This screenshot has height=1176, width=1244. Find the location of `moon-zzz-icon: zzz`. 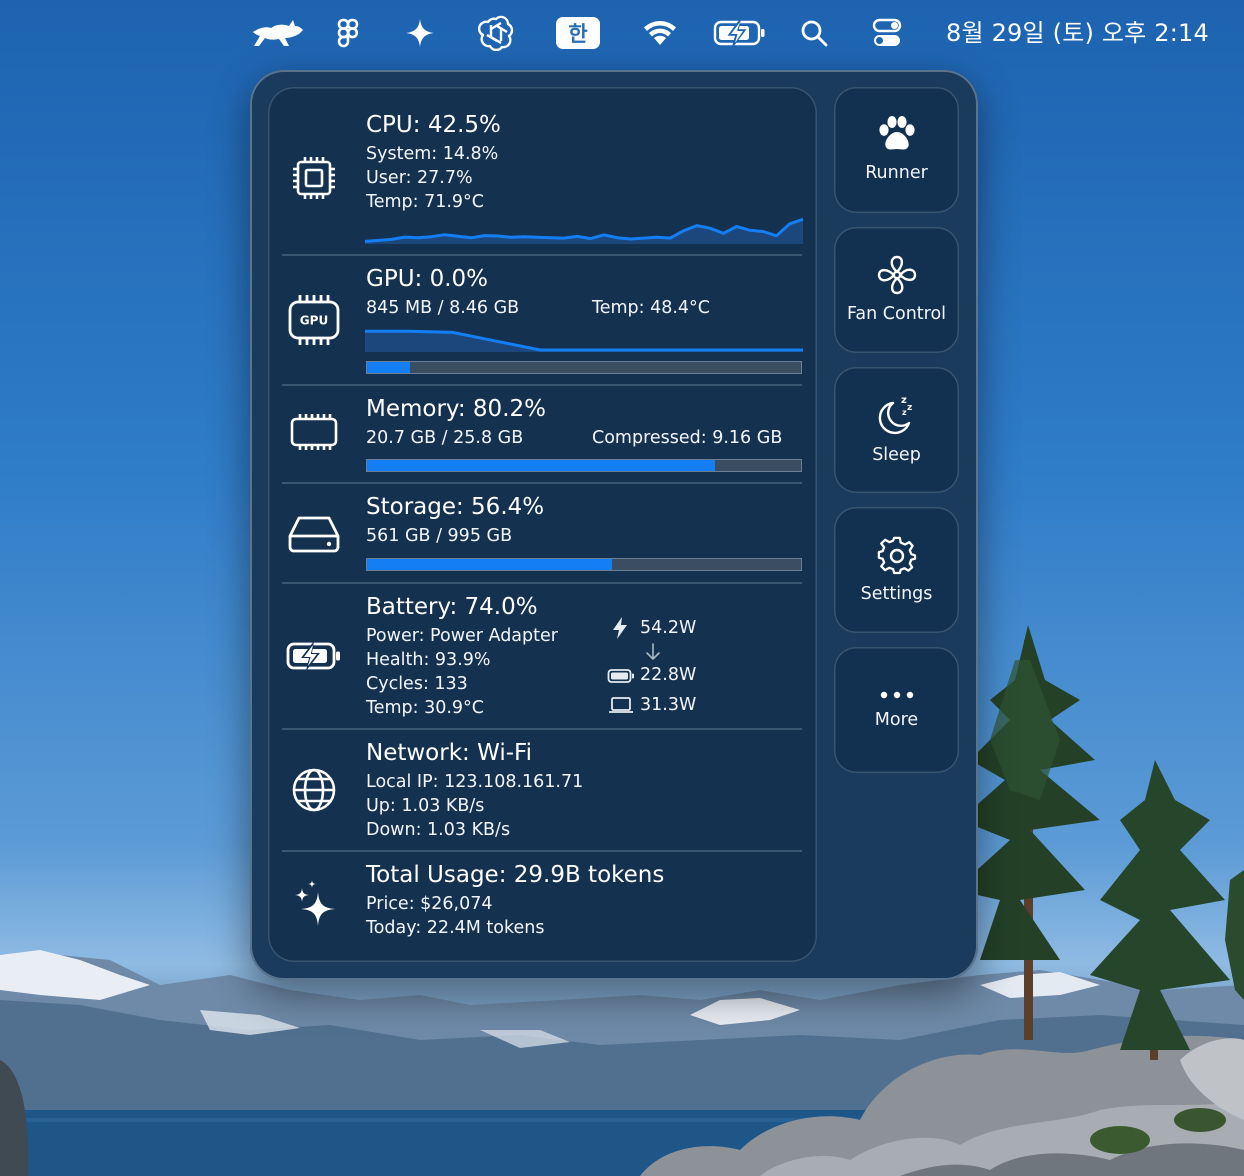

moon-zzz-icon: zzz is located at coordinates (896, 414).